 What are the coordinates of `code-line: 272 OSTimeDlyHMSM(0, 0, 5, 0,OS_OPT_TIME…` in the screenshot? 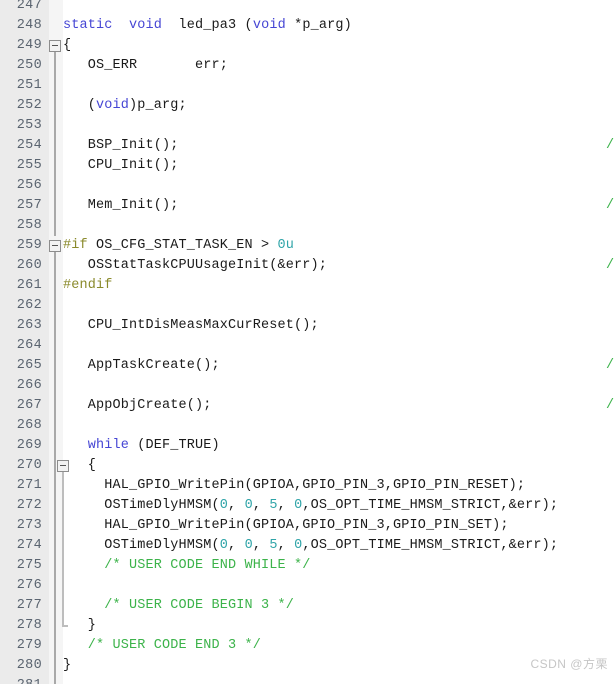 It's located at (308, 506).